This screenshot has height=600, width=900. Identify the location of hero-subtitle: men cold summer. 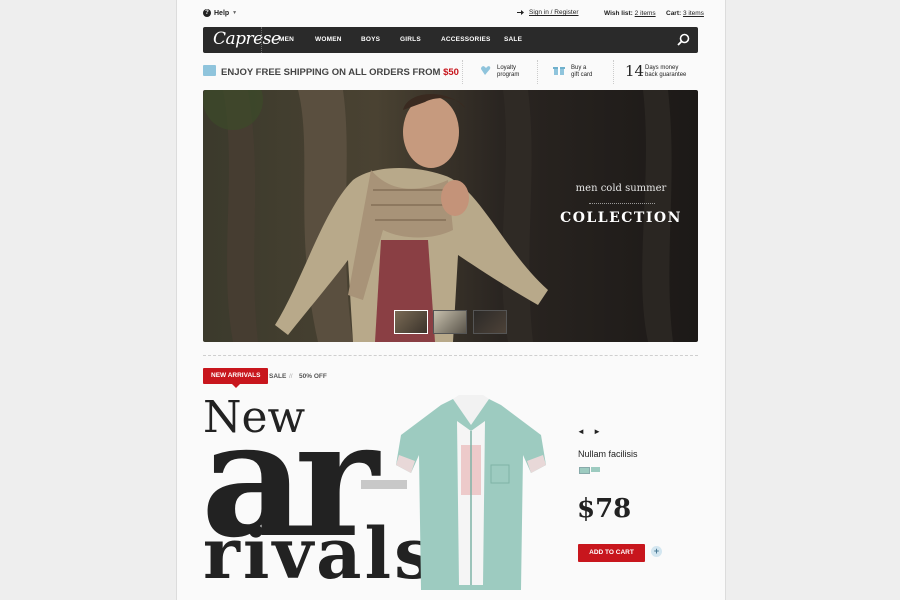
(621, 188).